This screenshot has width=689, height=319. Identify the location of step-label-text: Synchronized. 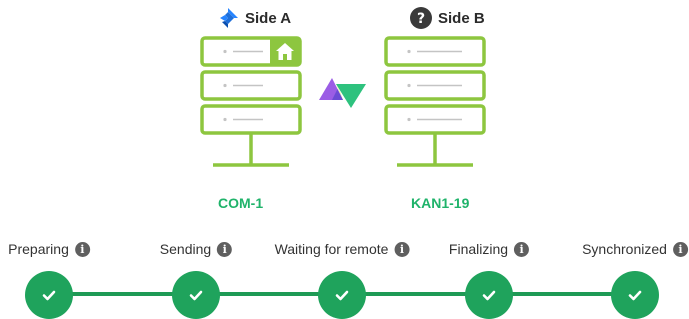
(624, 249).